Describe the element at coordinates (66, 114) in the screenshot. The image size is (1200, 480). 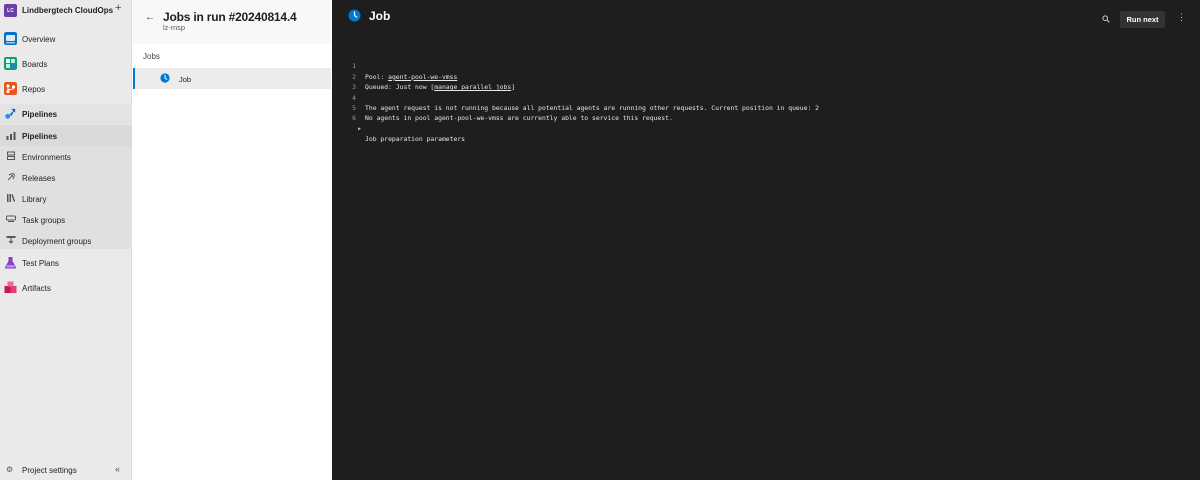
I see `nav-item-pipelines-group: Pipelines` at that location.